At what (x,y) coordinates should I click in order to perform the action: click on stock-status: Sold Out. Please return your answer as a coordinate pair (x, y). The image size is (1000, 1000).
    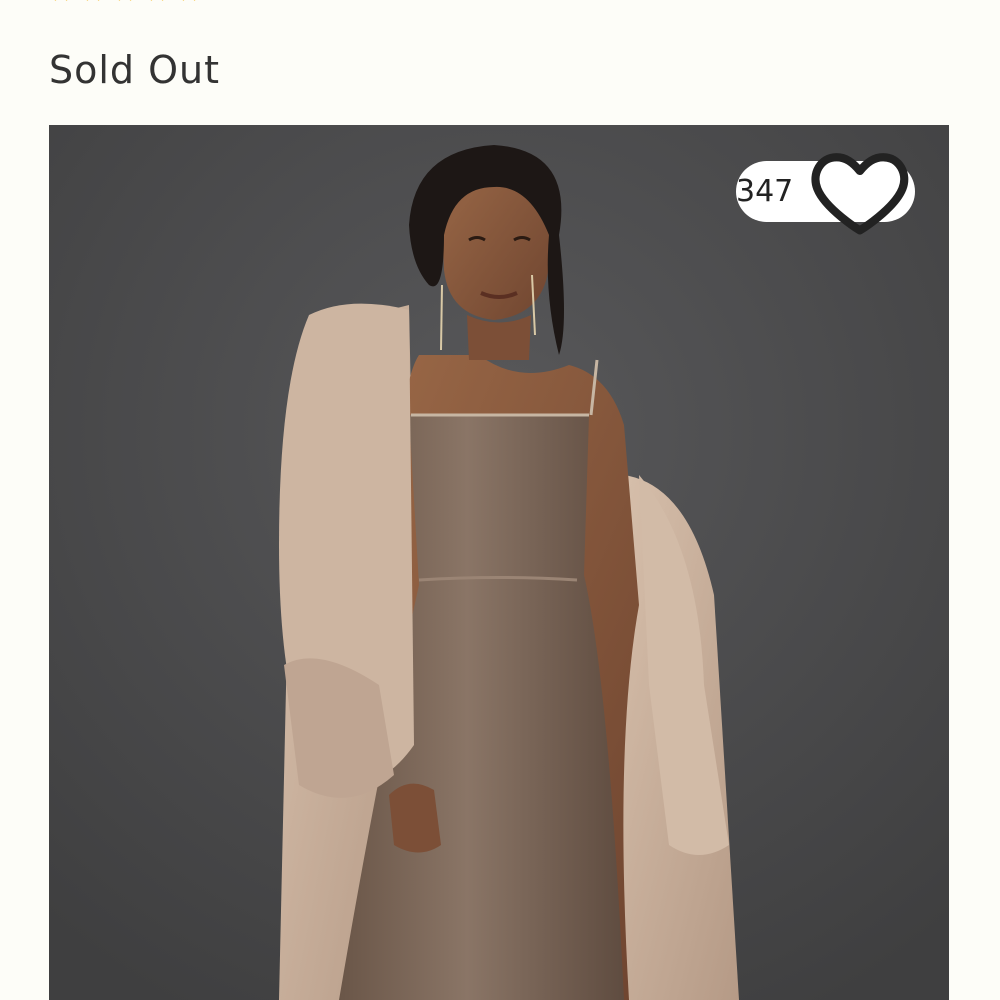
    Looking at the image, I should click on (135, 70).